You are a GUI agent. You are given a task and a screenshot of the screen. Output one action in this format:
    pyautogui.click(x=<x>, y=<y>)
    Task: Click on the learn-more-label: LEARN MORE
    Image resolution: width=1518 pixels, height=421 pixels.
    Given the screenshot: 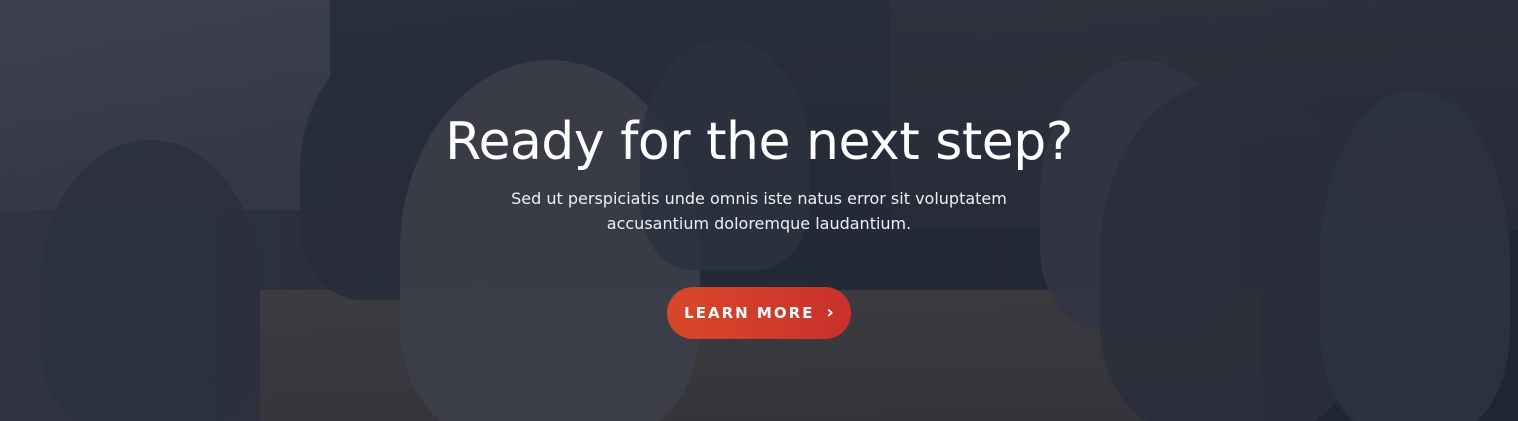 What is the action you would take?
    pyautogui.click(x=749, y=313)
    